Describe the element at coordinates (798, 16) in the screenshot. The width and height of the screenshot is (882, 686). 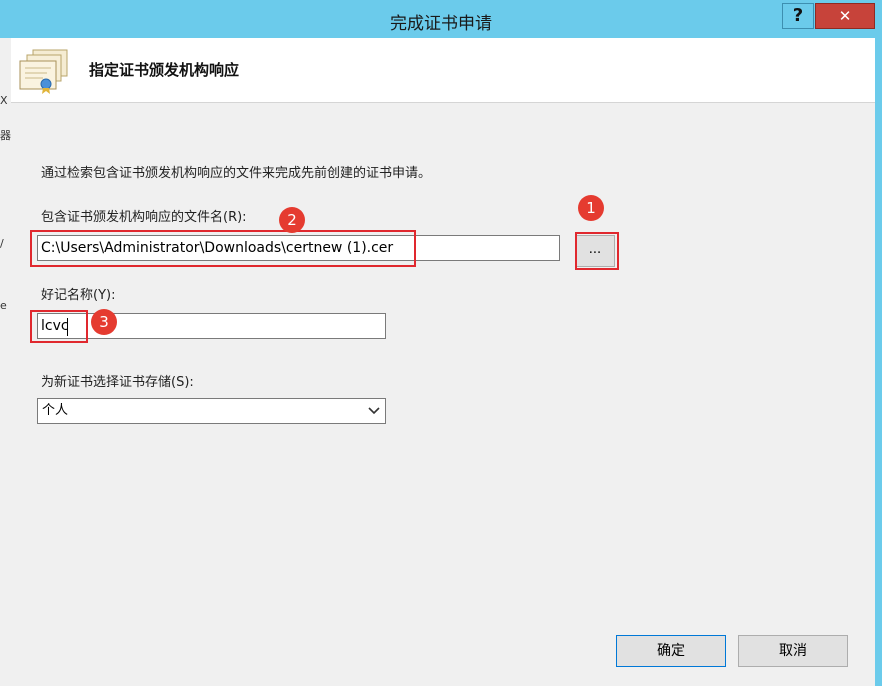
I see `help-button: ?` at that location.